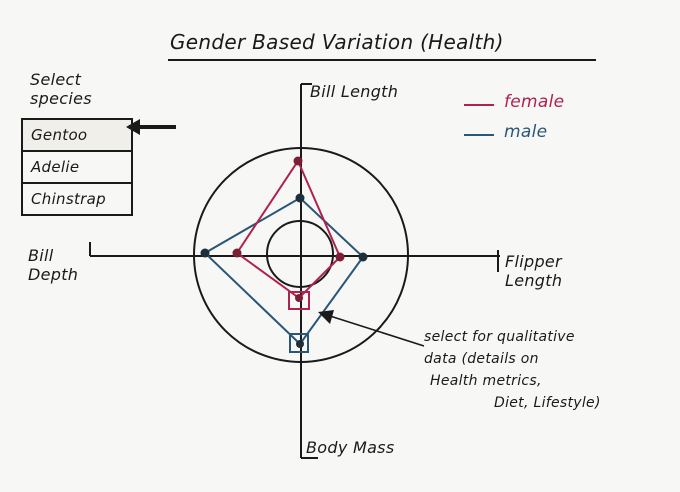  I want to click on selected-species-arrow-icon, so click(151, 127).